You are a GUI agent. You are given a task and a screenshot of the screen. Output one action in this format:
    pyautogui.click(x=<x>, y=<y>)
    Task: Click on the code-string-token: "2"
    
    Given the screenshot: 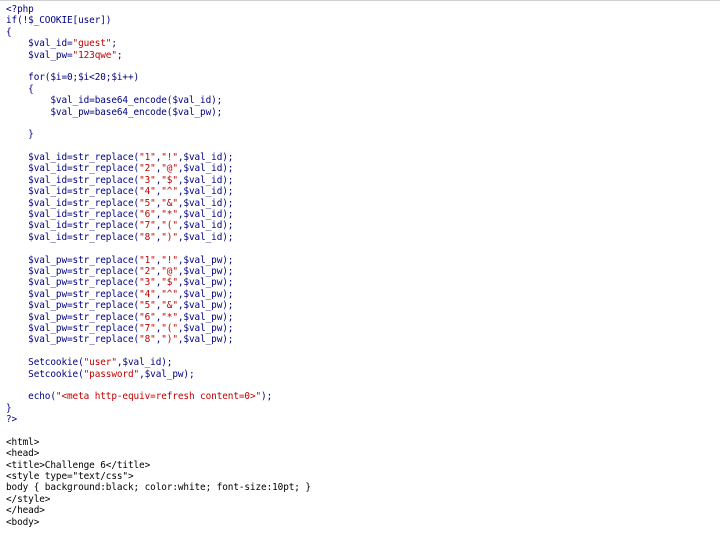 What is the action you would take?
    pyautogui.click(x=147, y=169)
    